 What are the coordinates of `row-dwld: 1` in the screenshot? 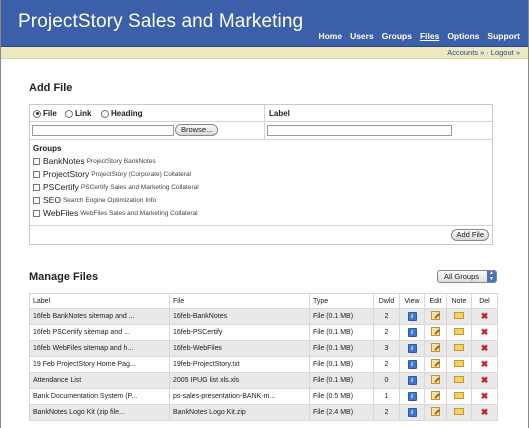 It's located at (386, 396).